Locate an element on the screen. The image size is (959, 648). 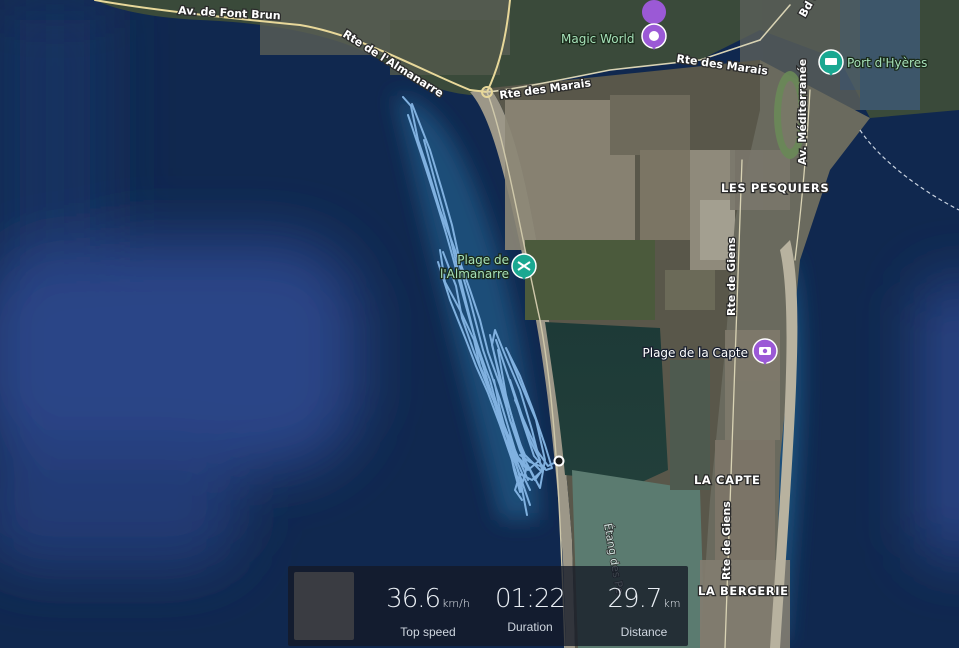
poi-label-plage-capte: Plage de la Capte is located at coordinates (696, 353).